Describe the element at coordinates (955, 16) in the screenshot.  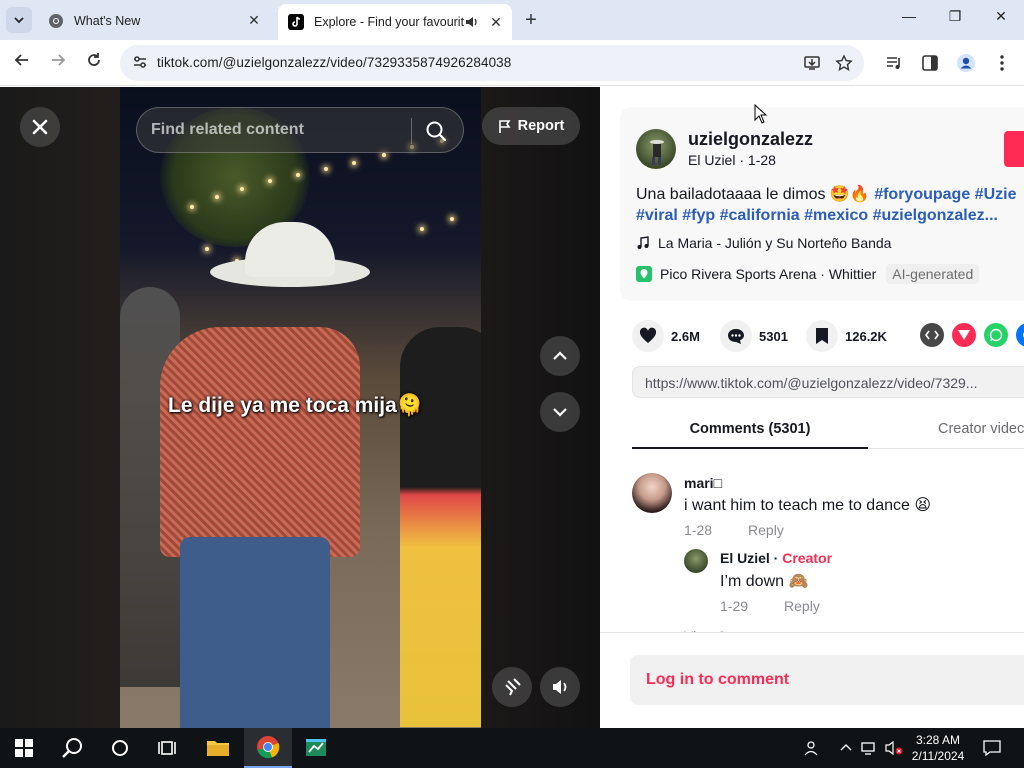
I see `maximize-button: ❐` at that location.